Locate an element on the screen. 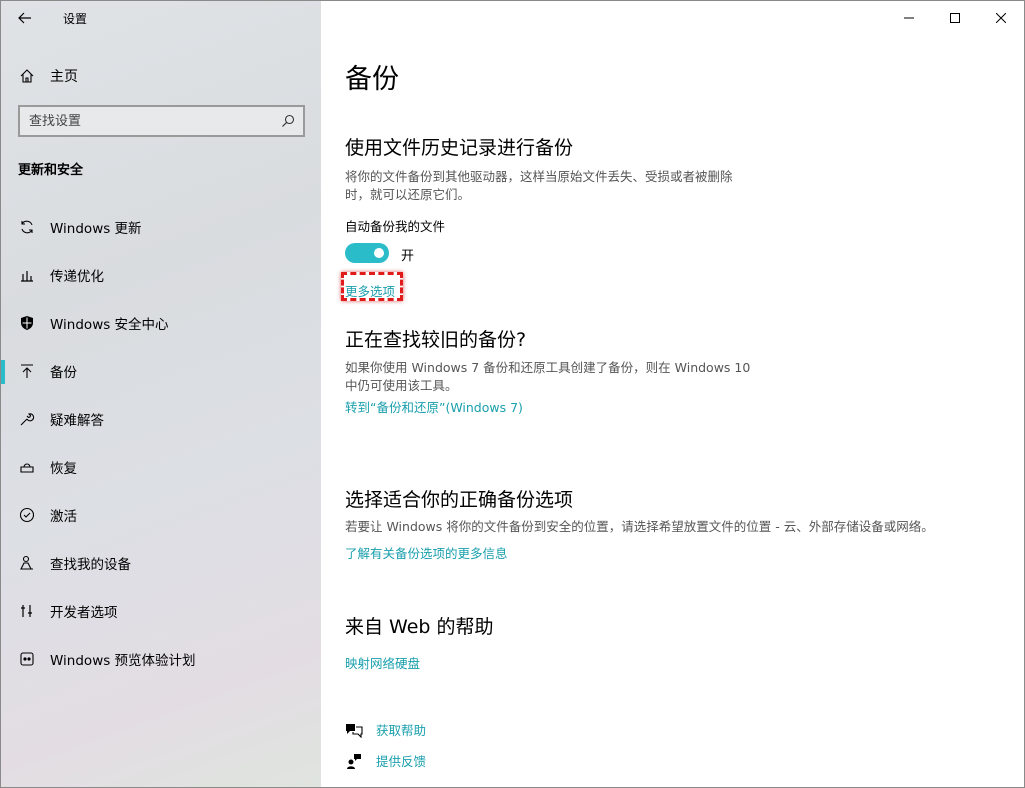 Image resolution: width=1025 pixels, height=788 pixels. toggle-state-label: 开 is located at coordinates (408, 256).